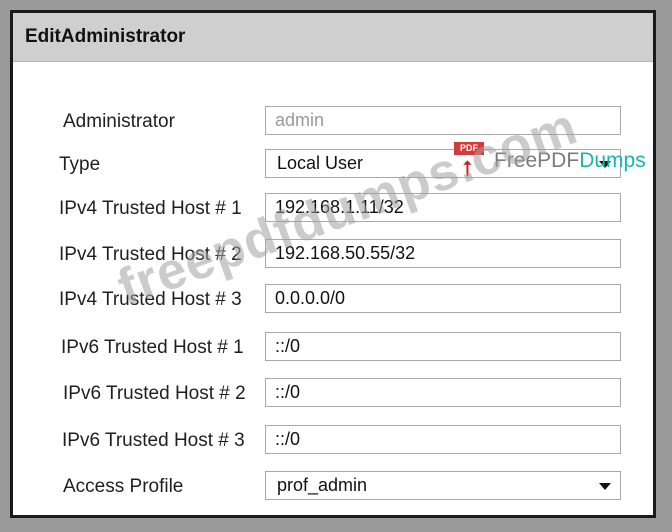 Image resolution: width=672 pixels, height=532 pixels. I want to click on ipv6-host-2-field: ::/0, so click(443, 392).